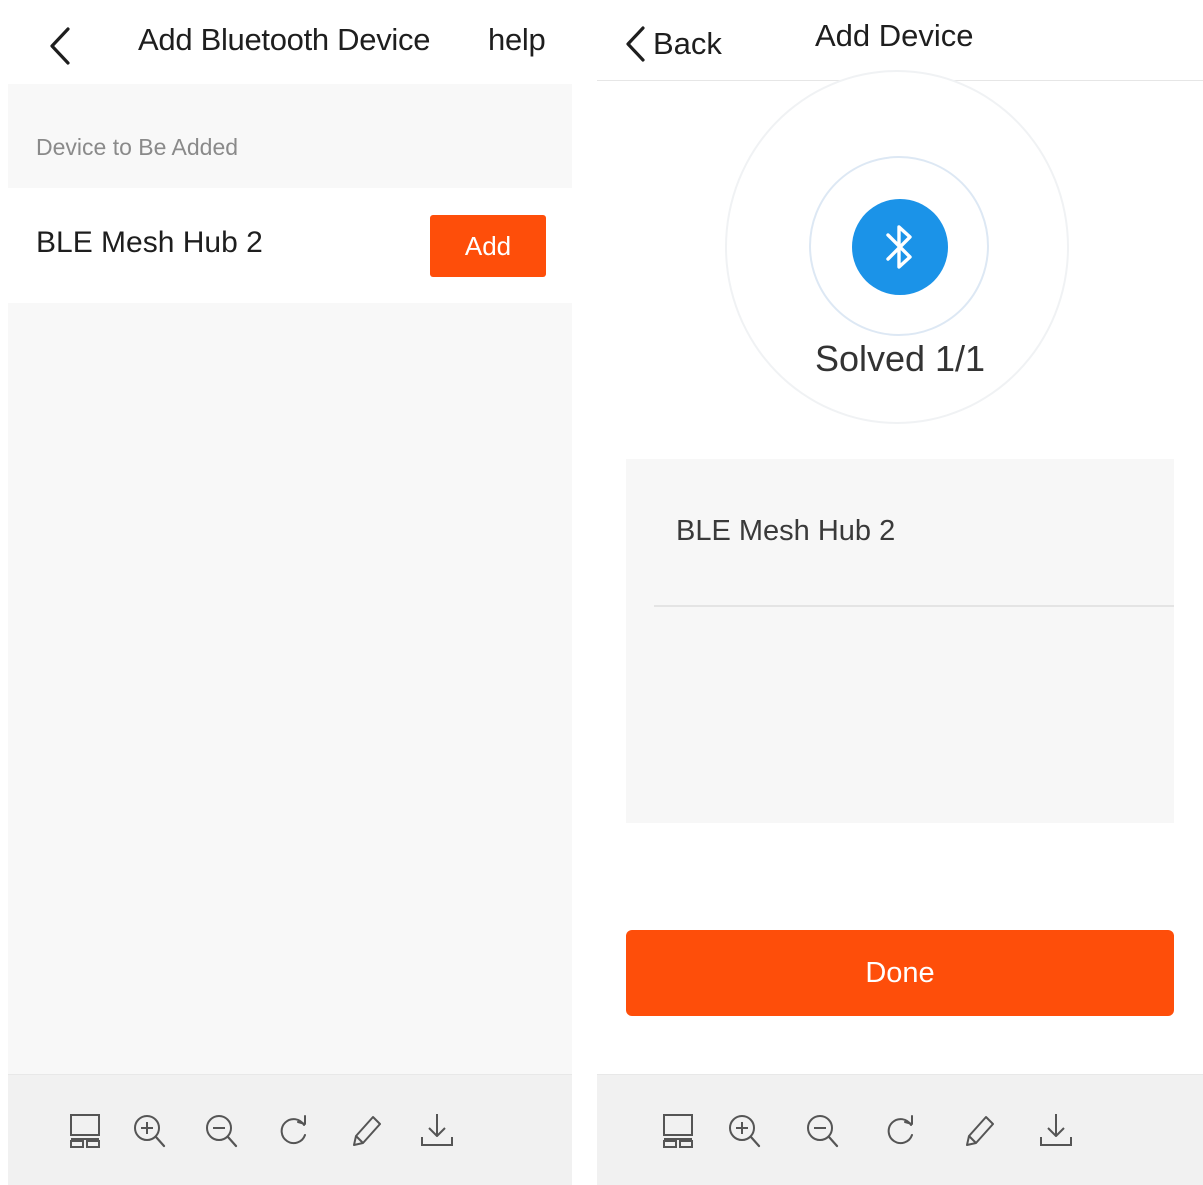 The height and width of the screenshot is (1185, 1203). I want to click on page-title: Add Bluetooth Device, so click(284, 39).